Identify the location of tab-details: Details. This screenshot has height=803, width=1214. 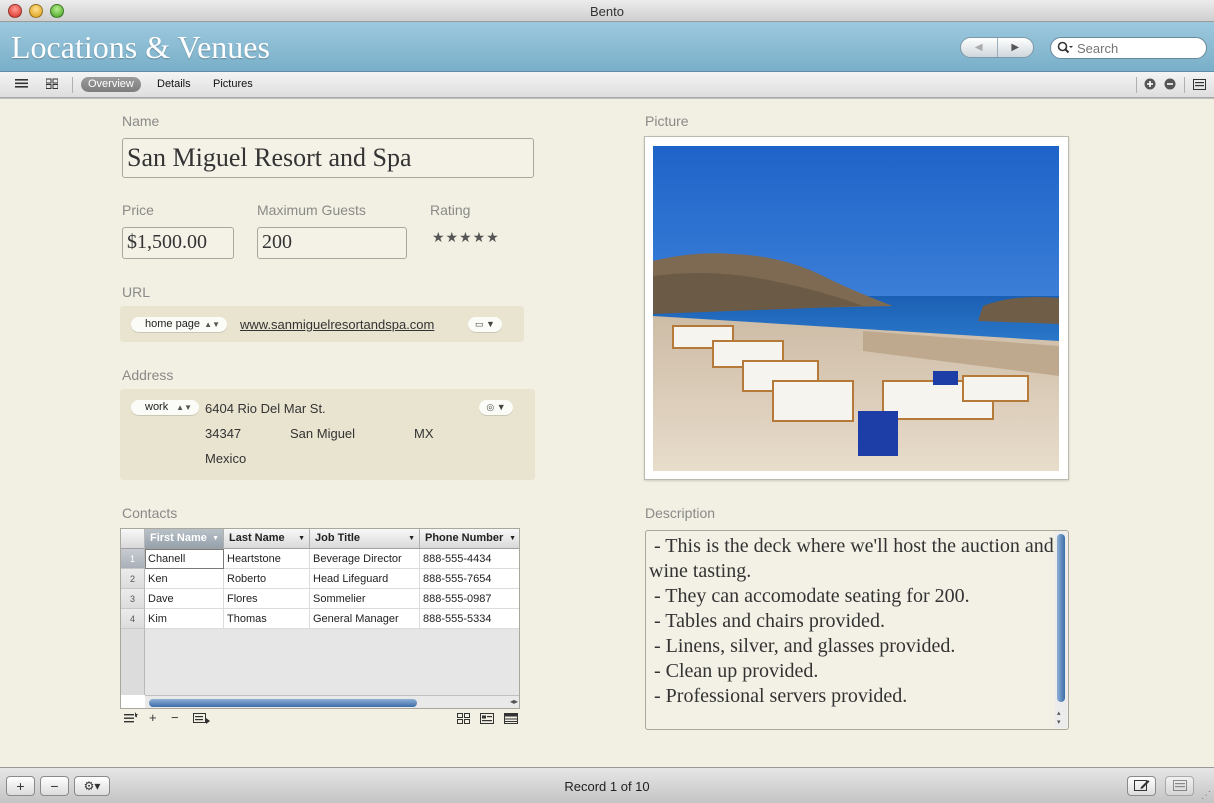
(174, 84).